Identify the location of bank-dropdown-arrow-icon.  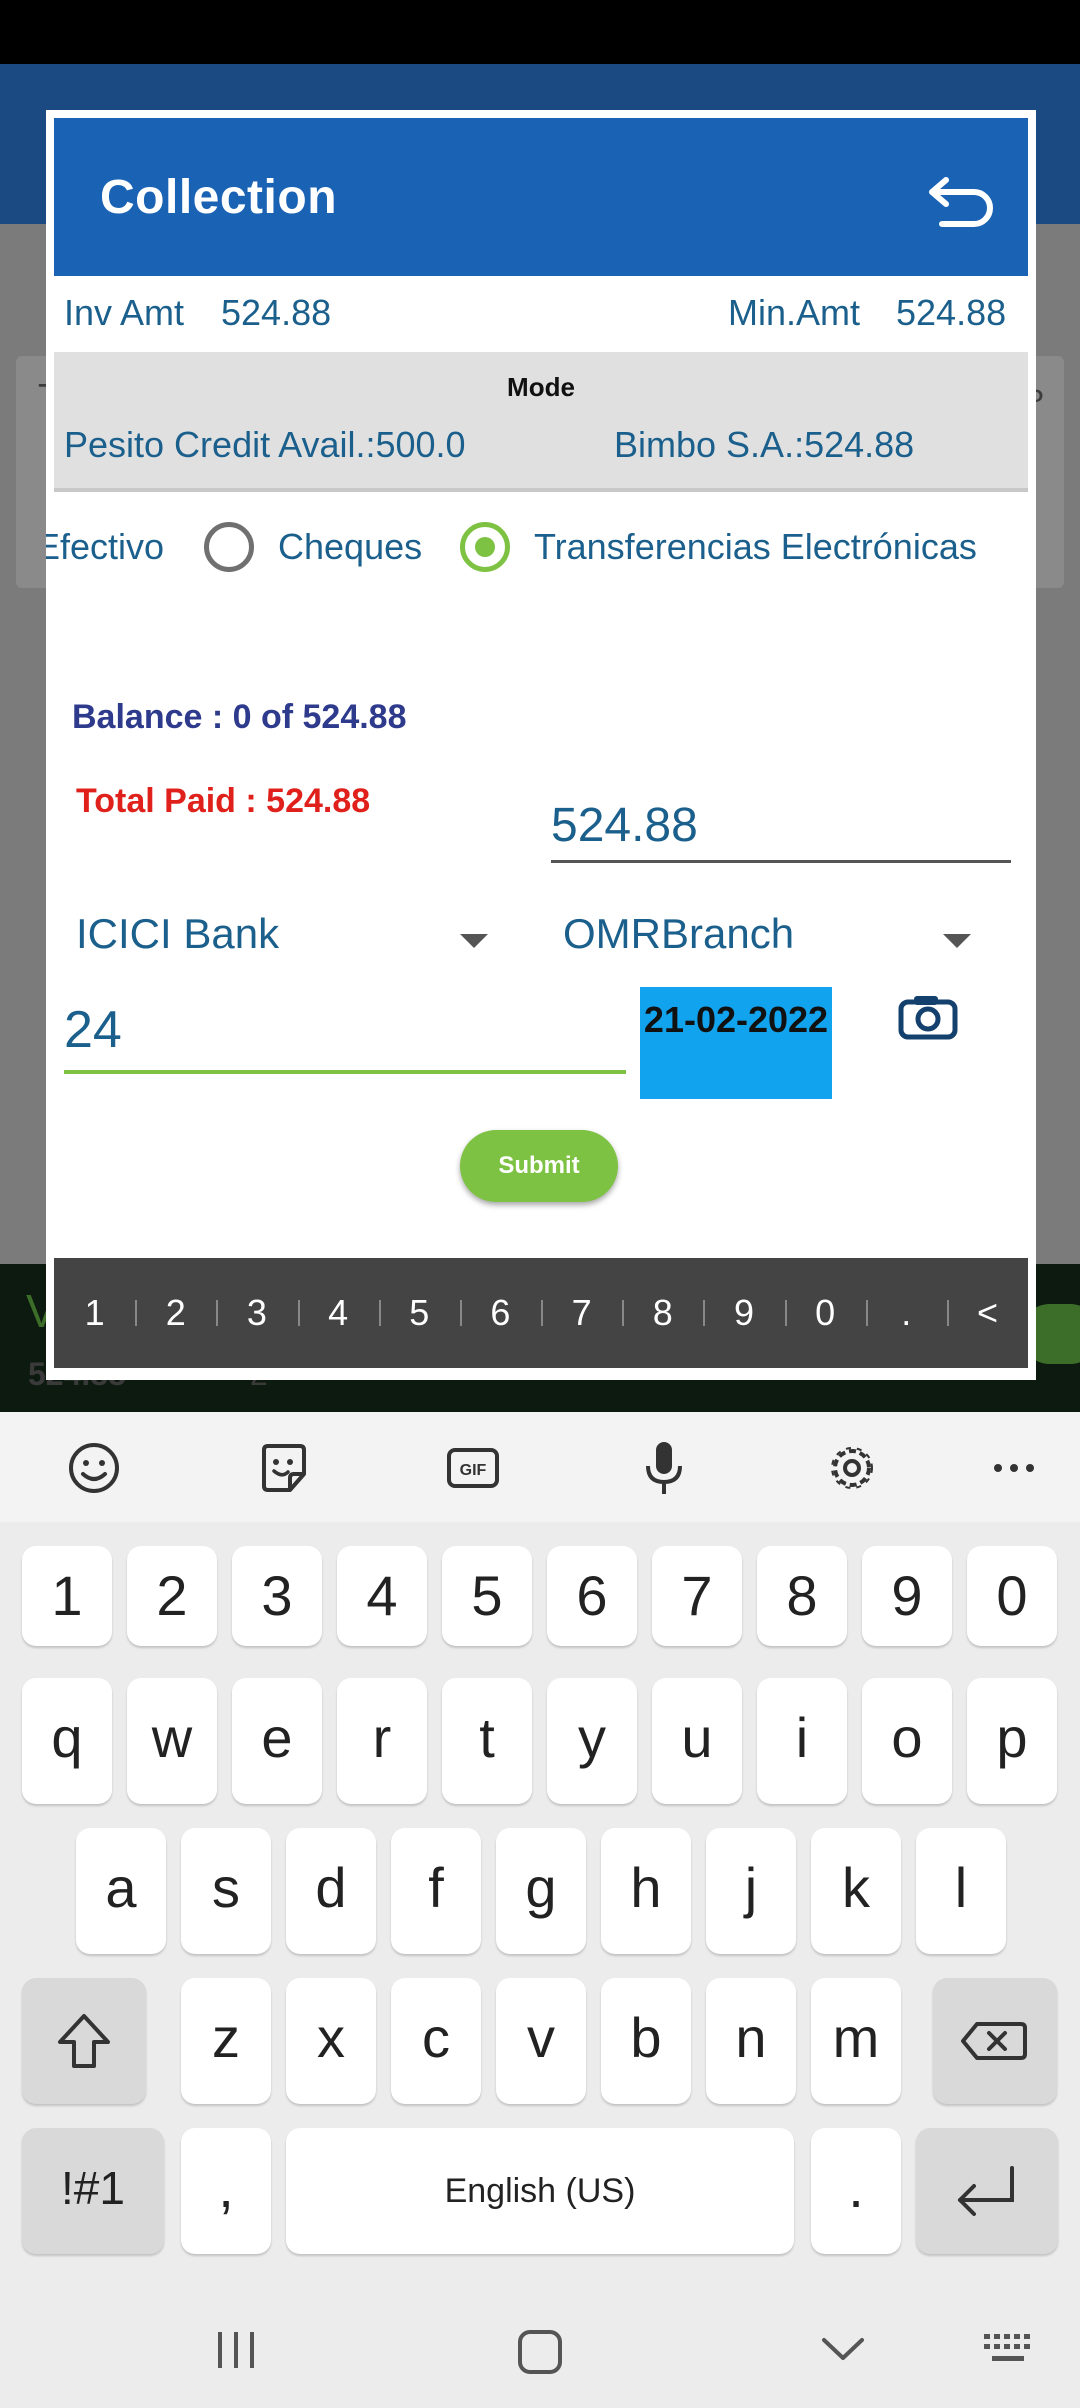
(474, 941).